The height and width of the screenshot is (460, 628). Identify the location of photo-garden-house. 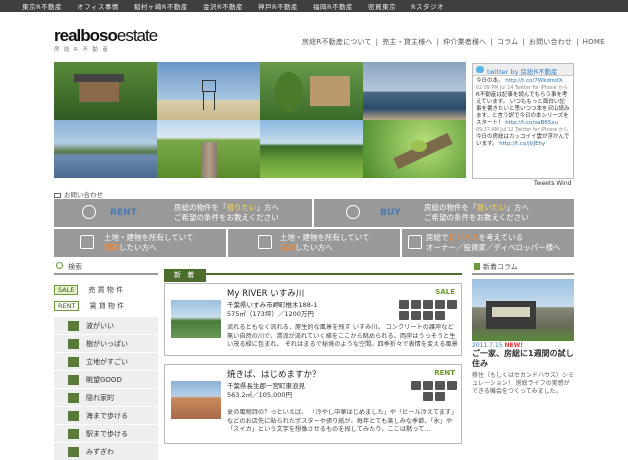
(311, 91).